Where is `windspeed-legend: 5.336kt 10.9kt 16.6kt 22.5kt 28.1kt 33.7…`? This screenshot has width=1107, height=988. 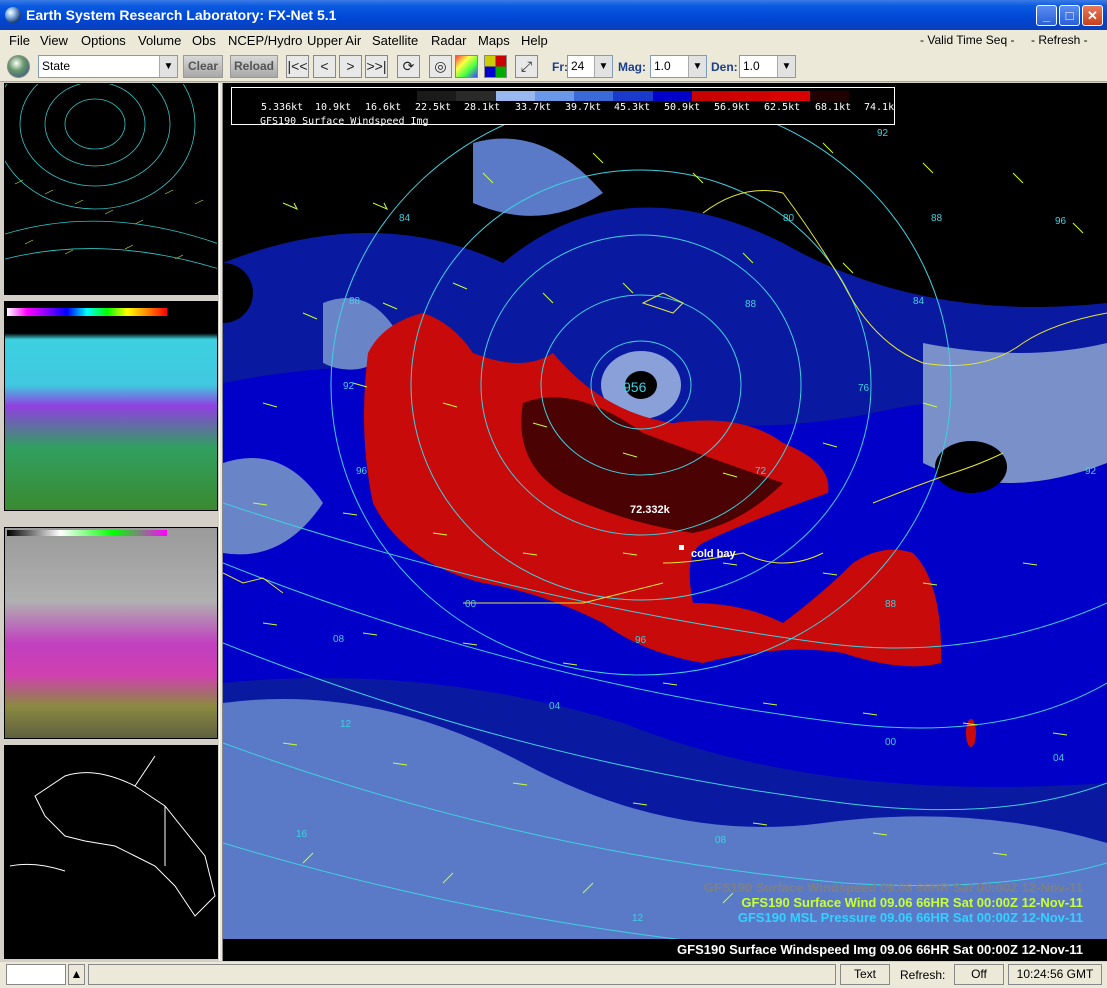
windspeed-legend: 5.336kt 10.9kt 16.6kt 22.5kt 28.1kt 33.7… is located at coordinates (563, 107).